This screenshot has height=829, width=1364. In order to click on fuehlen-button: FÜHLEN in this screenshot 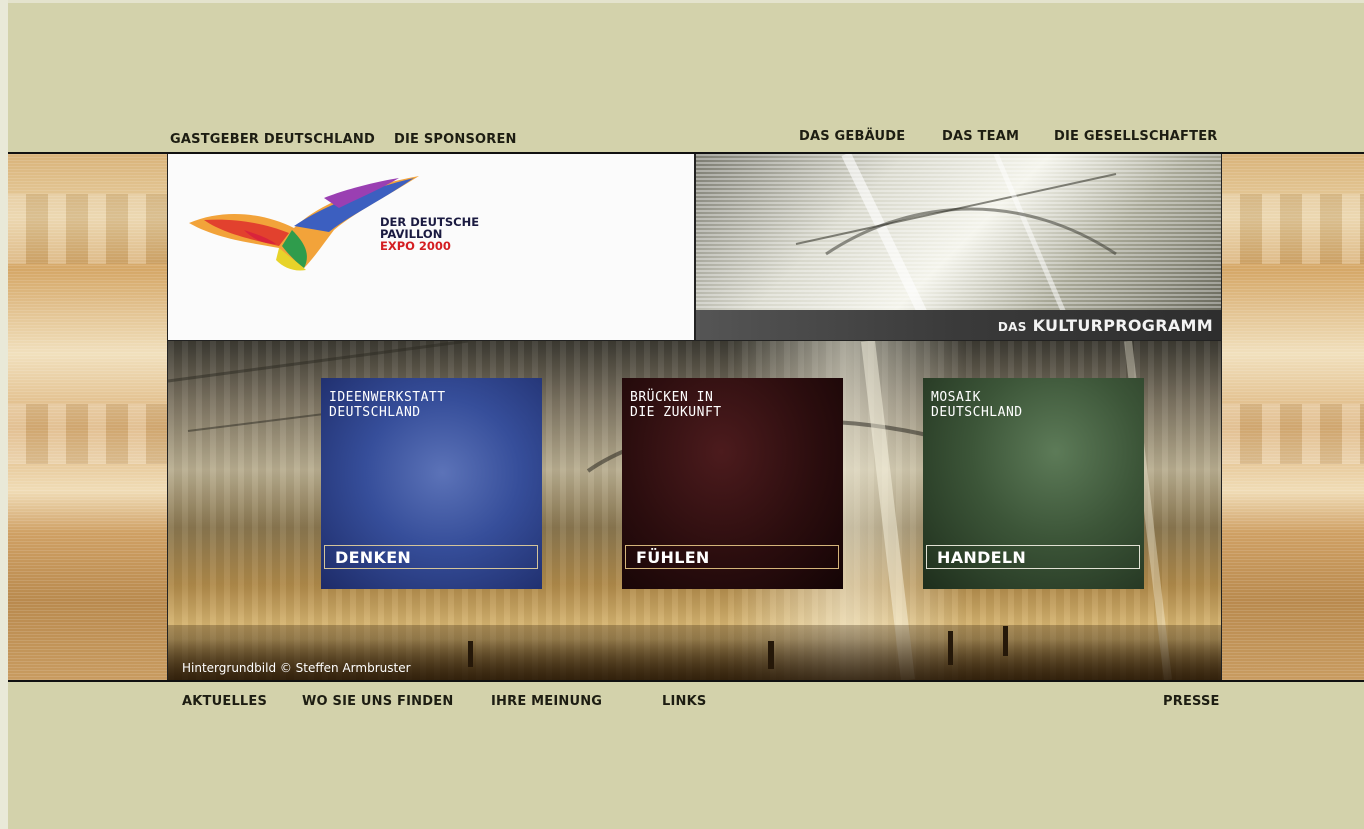, I will do `click(732, 557)`.